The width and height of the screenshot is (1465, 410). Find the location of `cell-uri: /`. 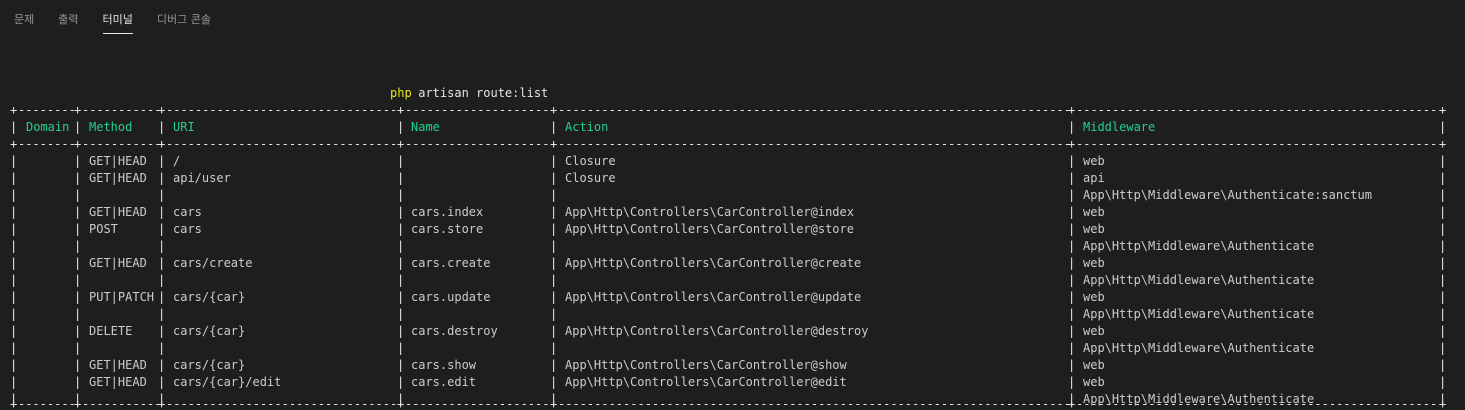

cell-uri: / is located at coordinates (177, 161).